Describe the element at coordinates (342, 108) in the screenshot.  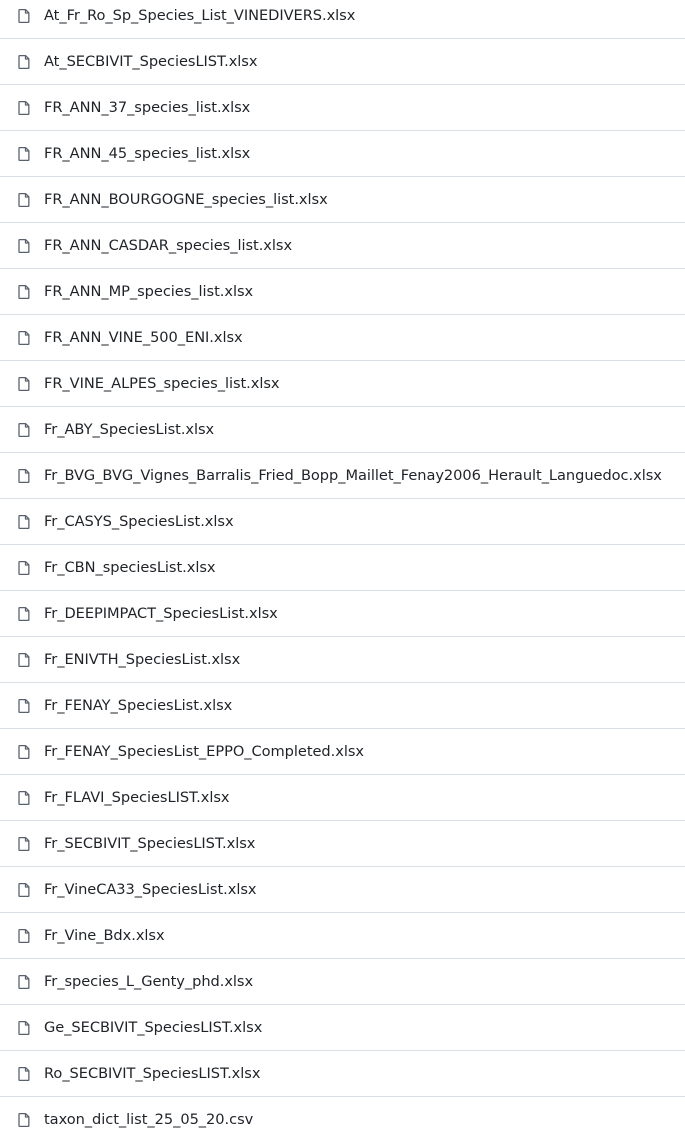
I see `file-row: FR_ANN_37_species_list.xlsx` at that location.